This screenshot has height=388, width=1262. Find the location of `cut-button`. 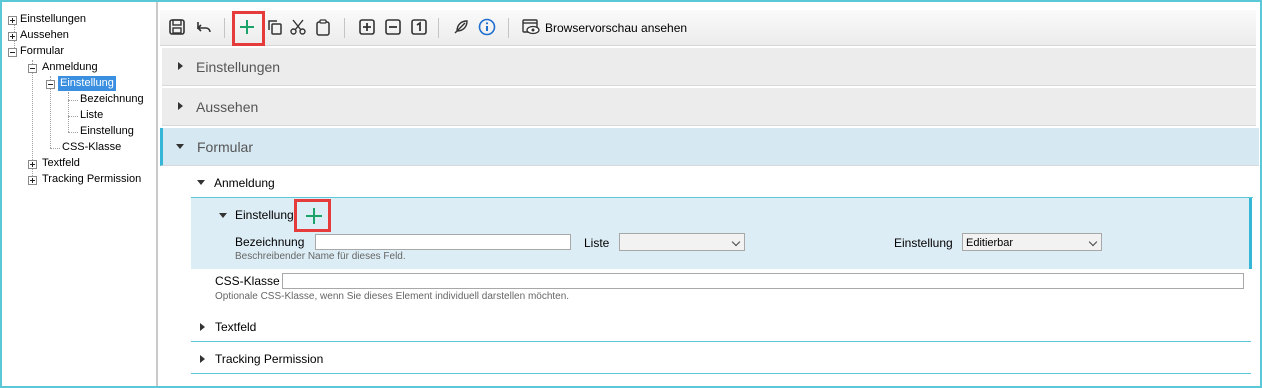

cut-button is located at coordinates (298, 27).